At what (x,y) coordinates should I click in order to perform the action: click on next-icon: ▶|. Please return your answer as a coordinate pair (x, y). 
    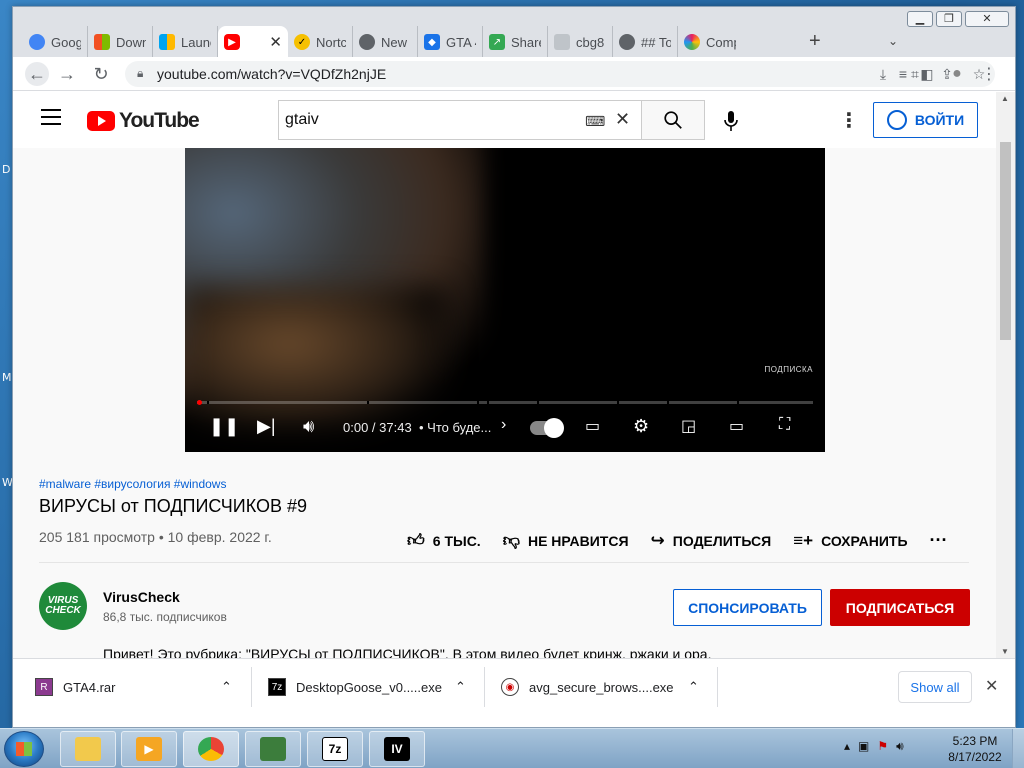
    Looking at the image, I should click on (266, 426).